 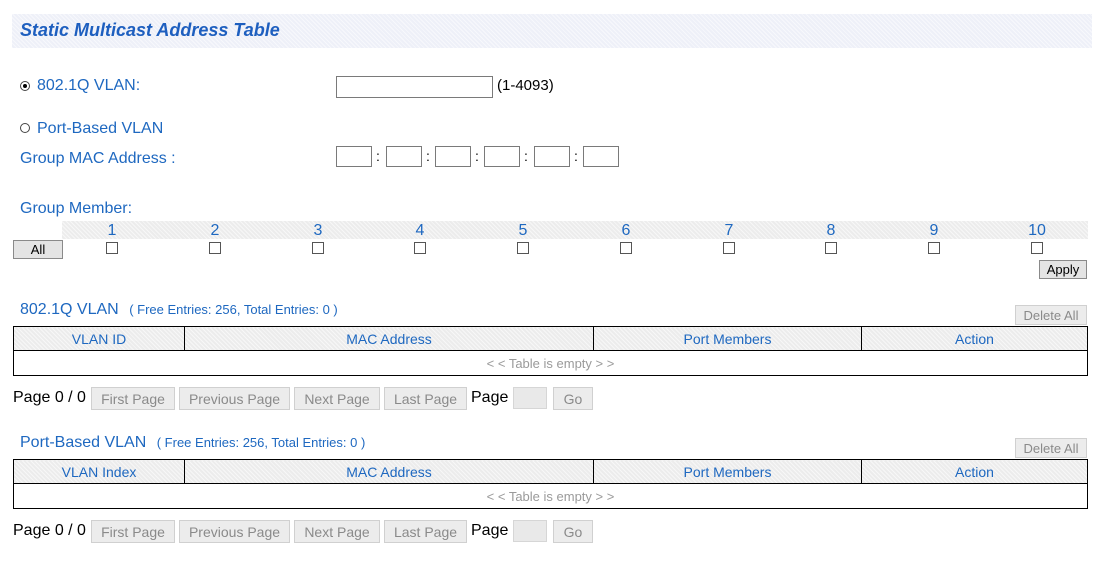 I want to click on title-bar: Static Multicast Address Table, so click(x=552, y=31).